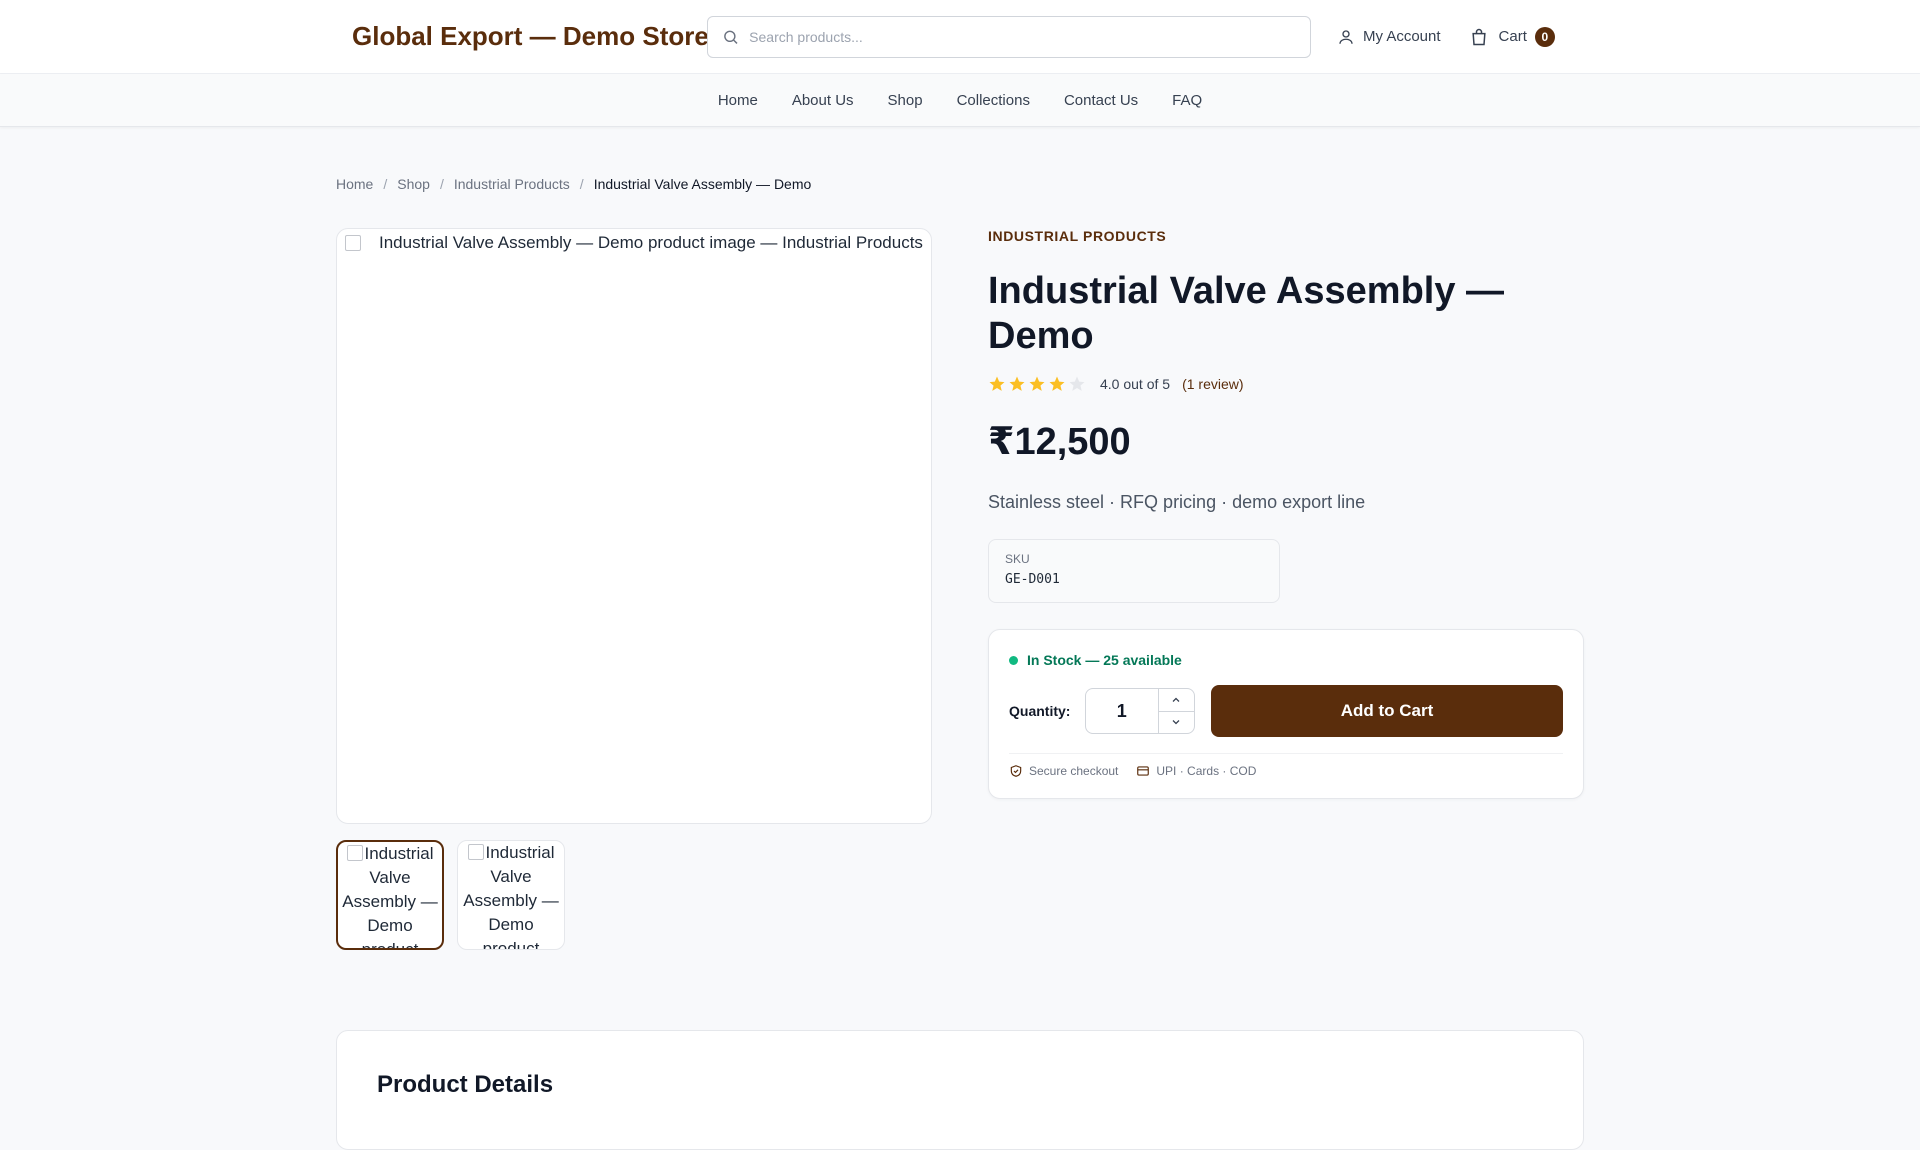 The width and height of the screenshot is (1920, 1150). I want to click on product-price: ₹12,500, so click(1059, 442).